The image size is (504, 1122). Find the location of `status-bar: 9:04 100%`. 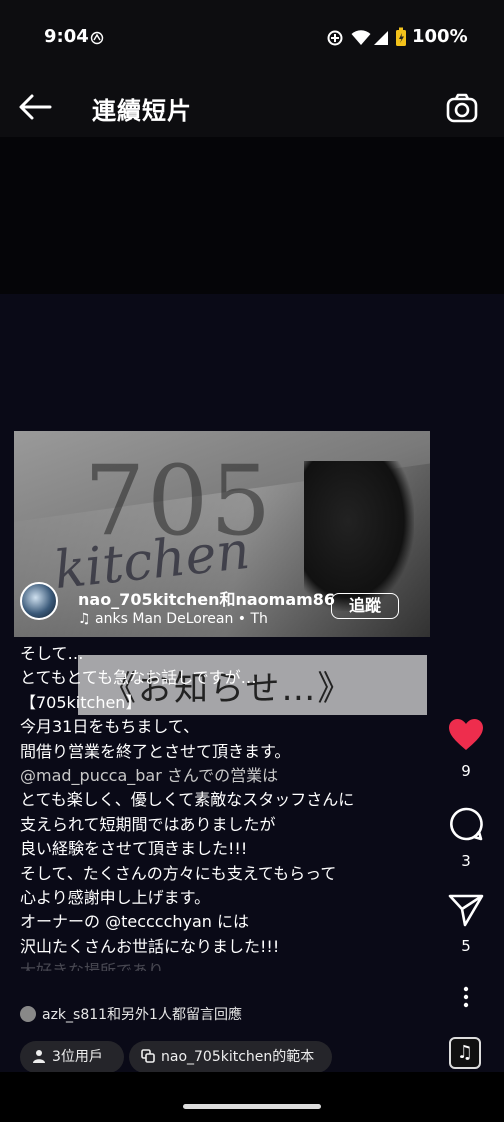

status-bar: 9:04 100% is located at coordinates (252, 37).